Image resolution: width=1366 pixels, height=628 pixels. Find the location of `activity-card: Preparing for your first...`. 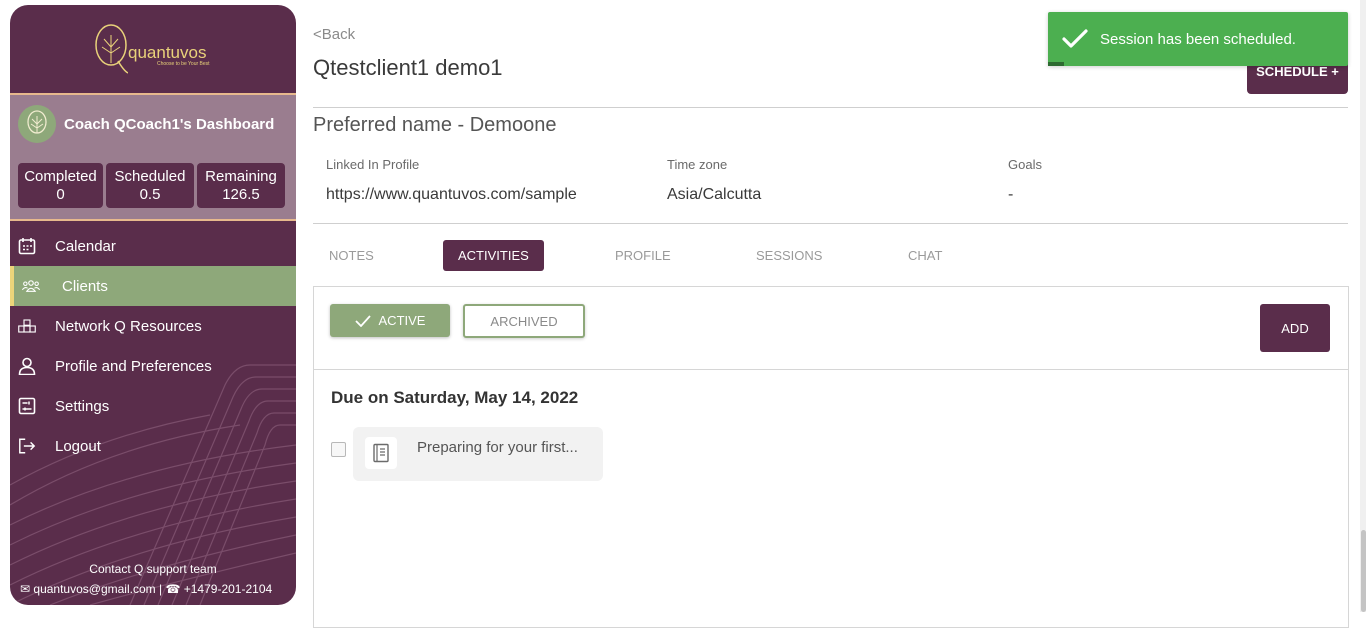

activity-card: Preparing for your first... is located at coordinates (478, 454).